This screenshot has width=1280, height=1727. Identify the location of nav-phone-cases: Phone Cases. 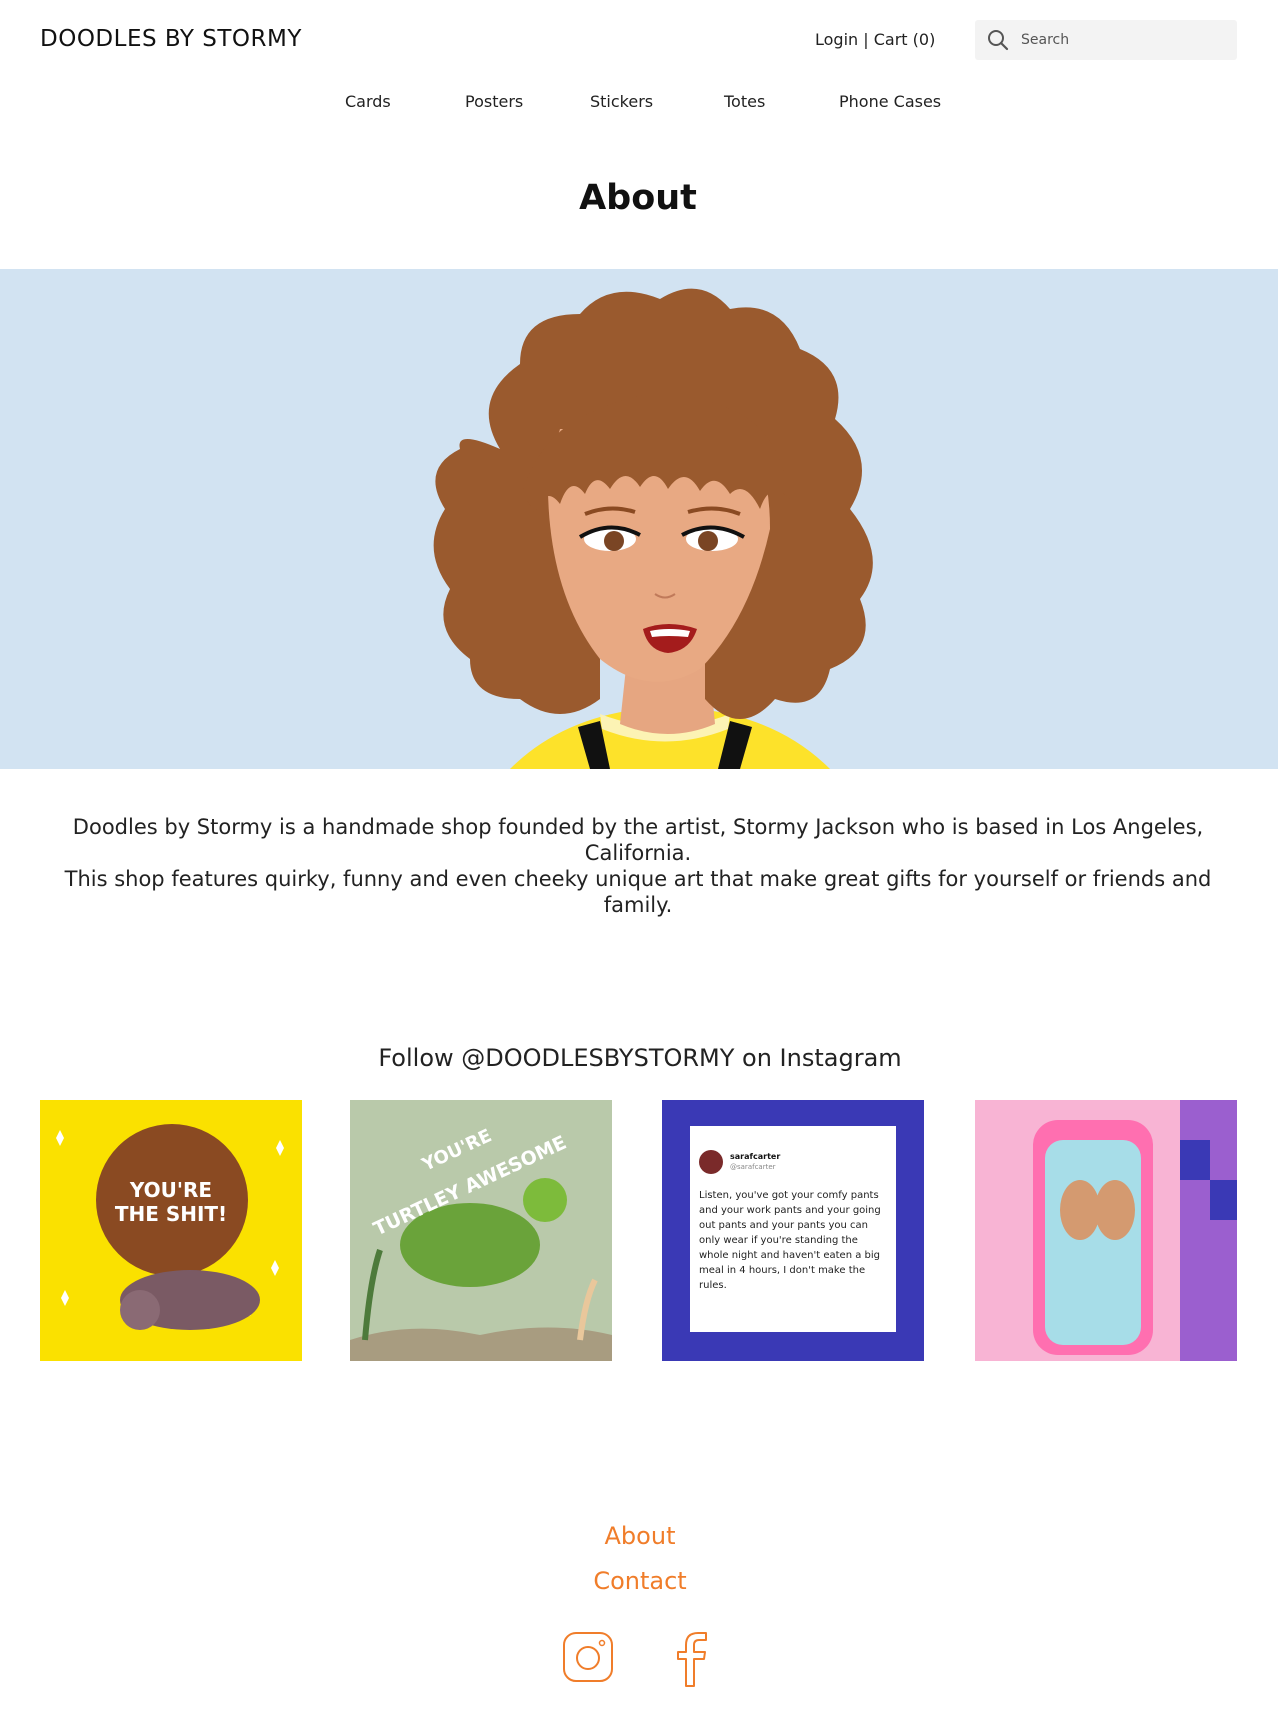
(890, 101).